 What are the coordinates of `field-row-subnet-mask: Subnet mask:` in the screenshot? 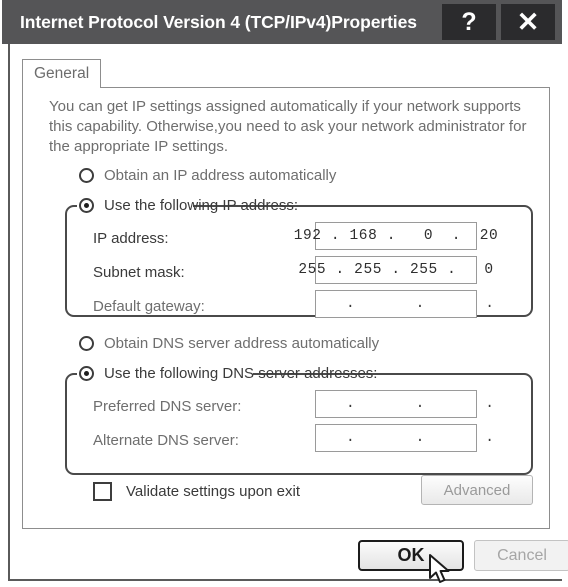 It's located at (139, 272).